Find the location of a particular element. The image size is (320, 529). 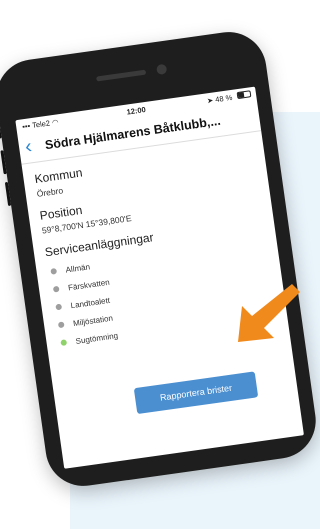

chevron-left-icon: ‹ is located at coordinates (29, 146).